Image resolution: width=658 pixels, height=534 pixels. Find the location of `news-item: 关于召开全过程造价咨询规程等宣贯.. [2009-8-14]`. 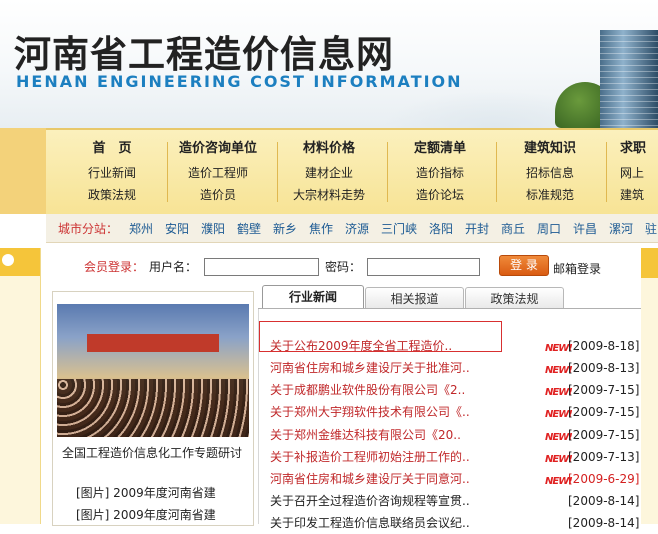

news-item: 关于召开全过程造价咨询规程等宣贯.. [2009-8-14] is located at coordinates (464, 501).